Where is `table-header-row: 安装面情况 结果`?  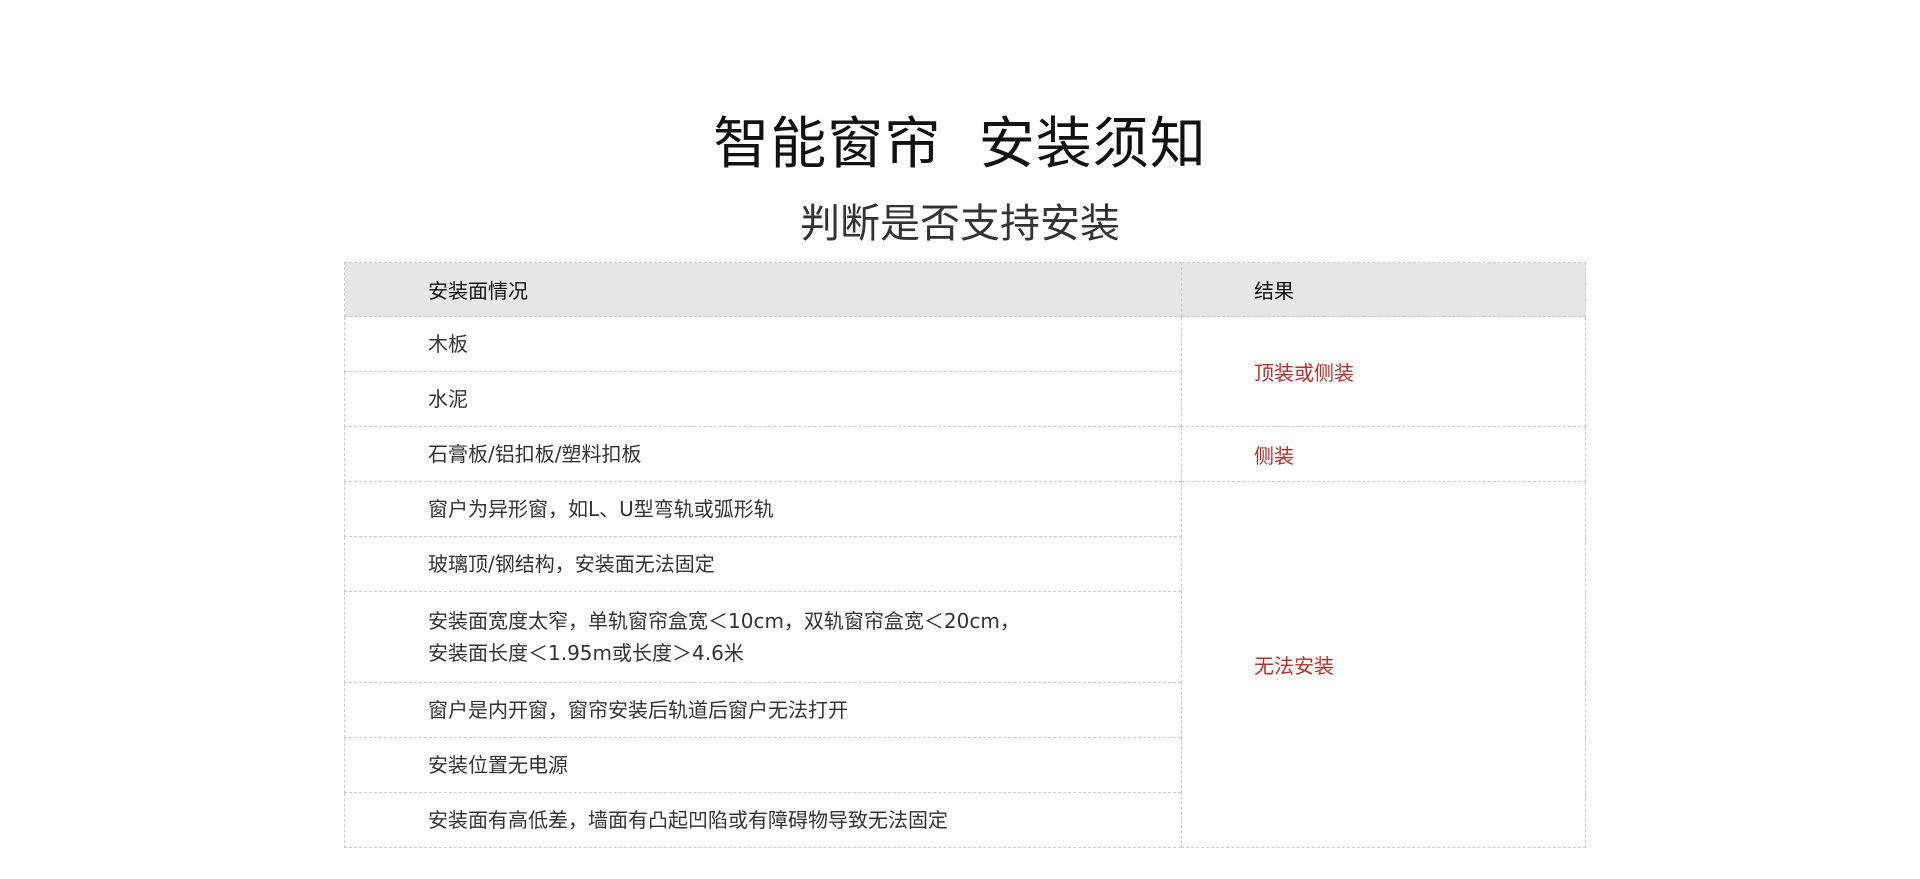 table-header-row: 安装面情况 结果 is located at coordinates (965, 289).